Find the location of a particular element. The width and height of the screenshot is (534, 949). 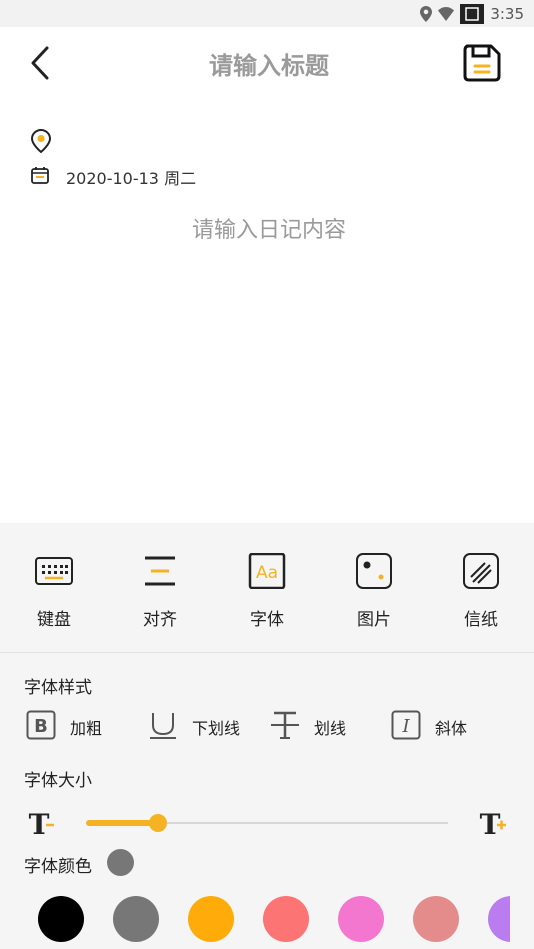

toolbar-align-button: 对齐 is located at coordinates (160, 591).